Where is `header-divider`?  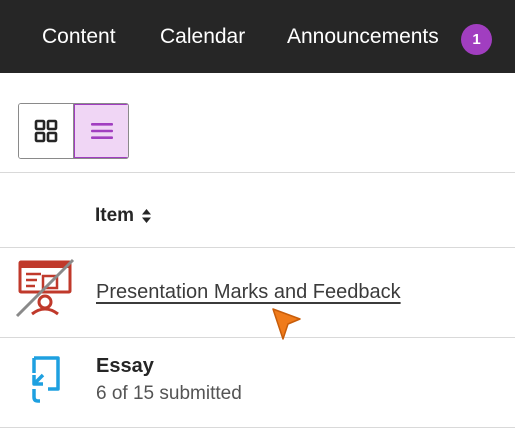
header-divider is located at coordinates (257, 172).